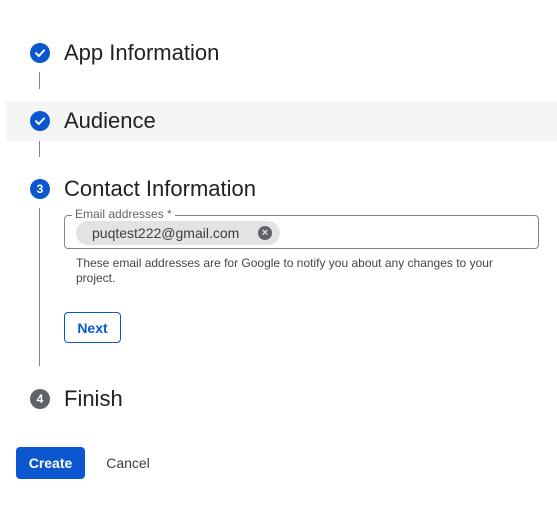  What do you see at coordinates (50, 463) in the screenshot?
I see `create-button: Create` at bounding box center [50, 463].